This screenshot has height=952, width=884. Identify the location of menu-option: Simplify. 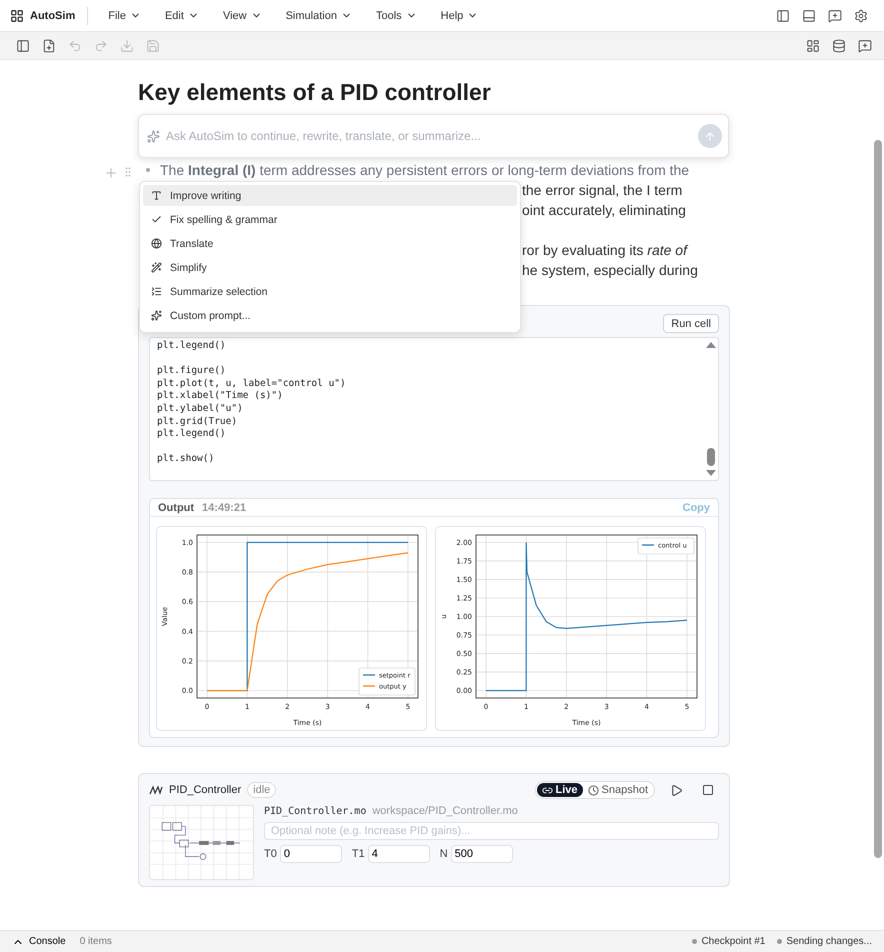
(330, 267).